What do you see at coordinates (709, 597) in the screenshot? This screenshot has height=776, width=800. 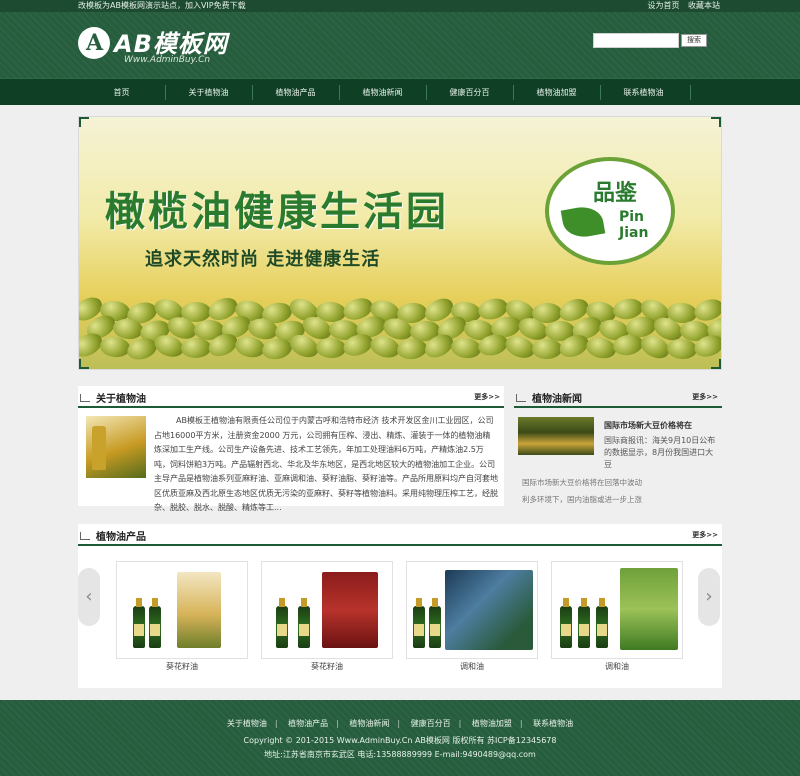 I see `chevron-right-icon: ›` at bounding box center [709, 597].